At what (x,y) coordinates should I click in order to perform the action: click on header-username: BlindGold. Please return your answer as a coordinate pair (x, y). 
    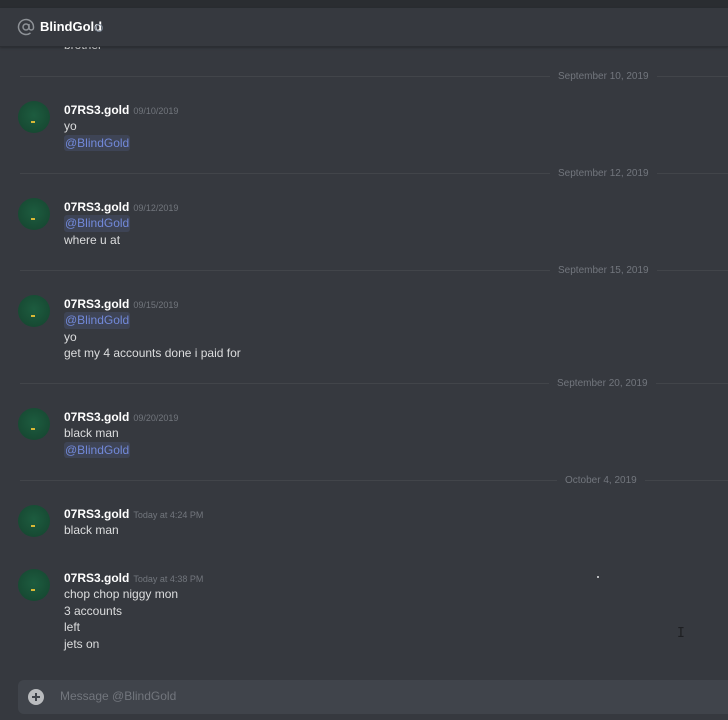
    Looking at the image, I should click on (71, 26).